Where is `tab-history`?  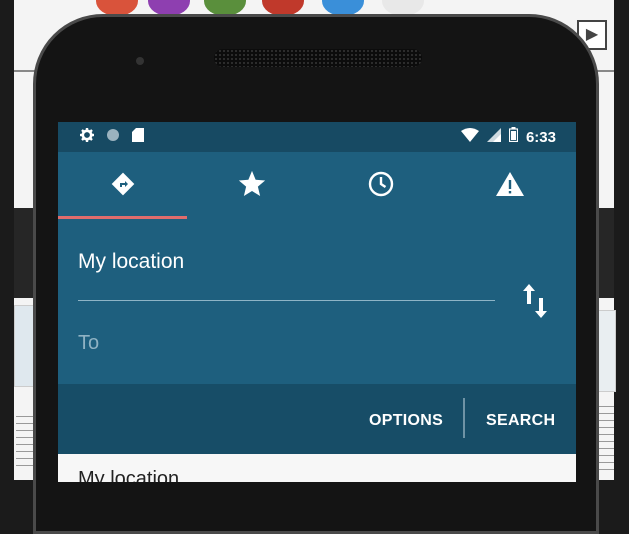 tab-history is located at coordinates (380, 186).